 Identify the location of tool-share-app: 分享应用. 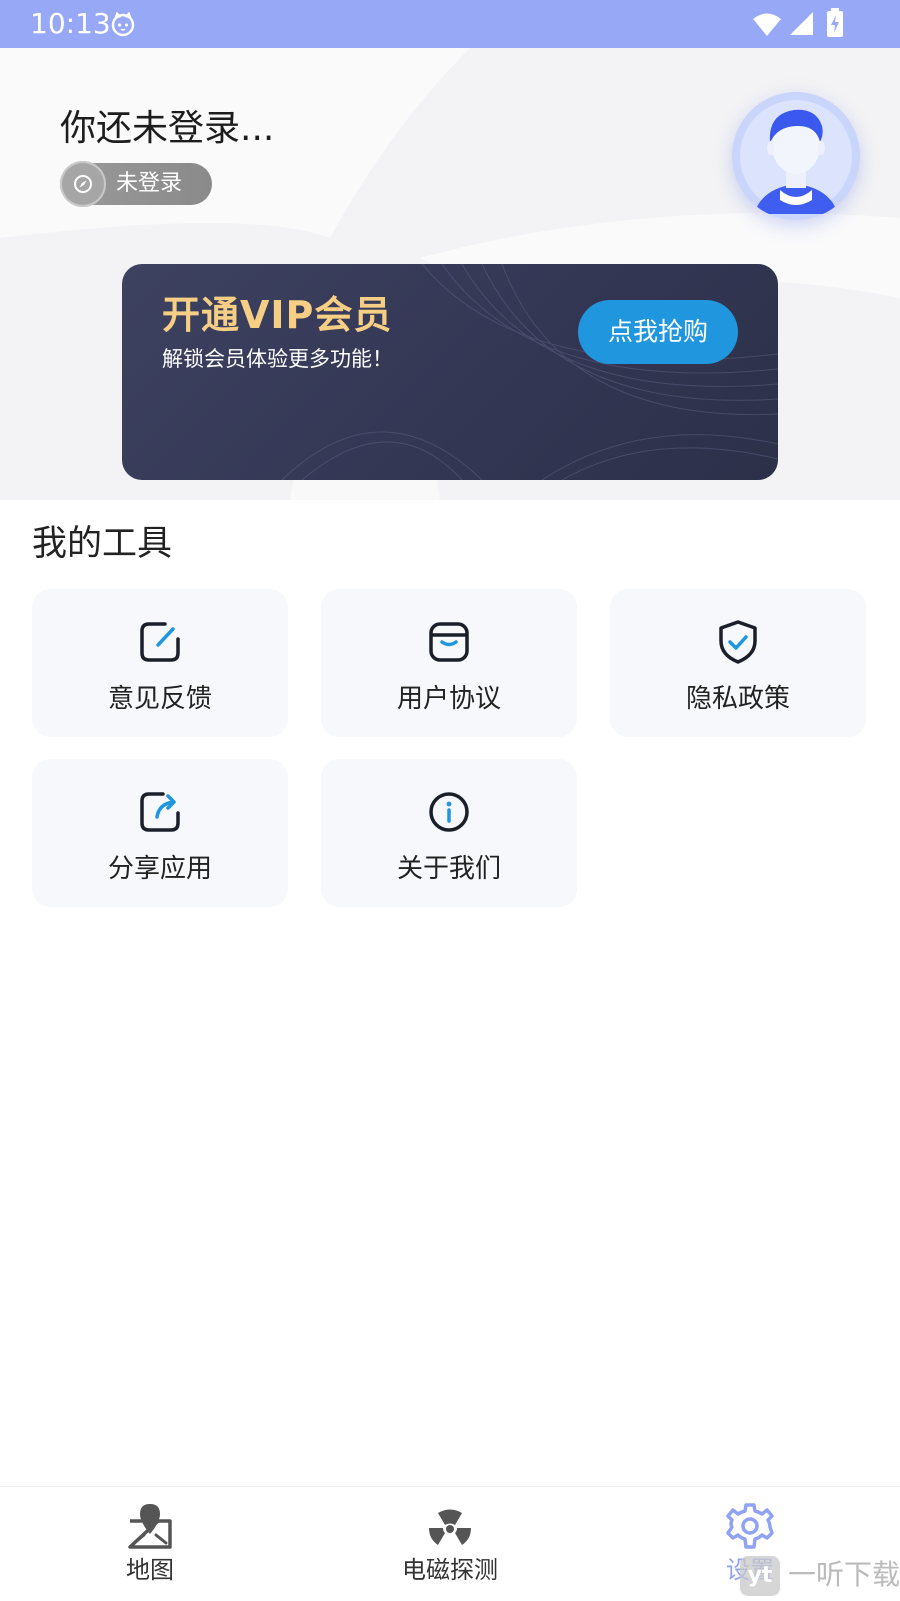
(160, 833).